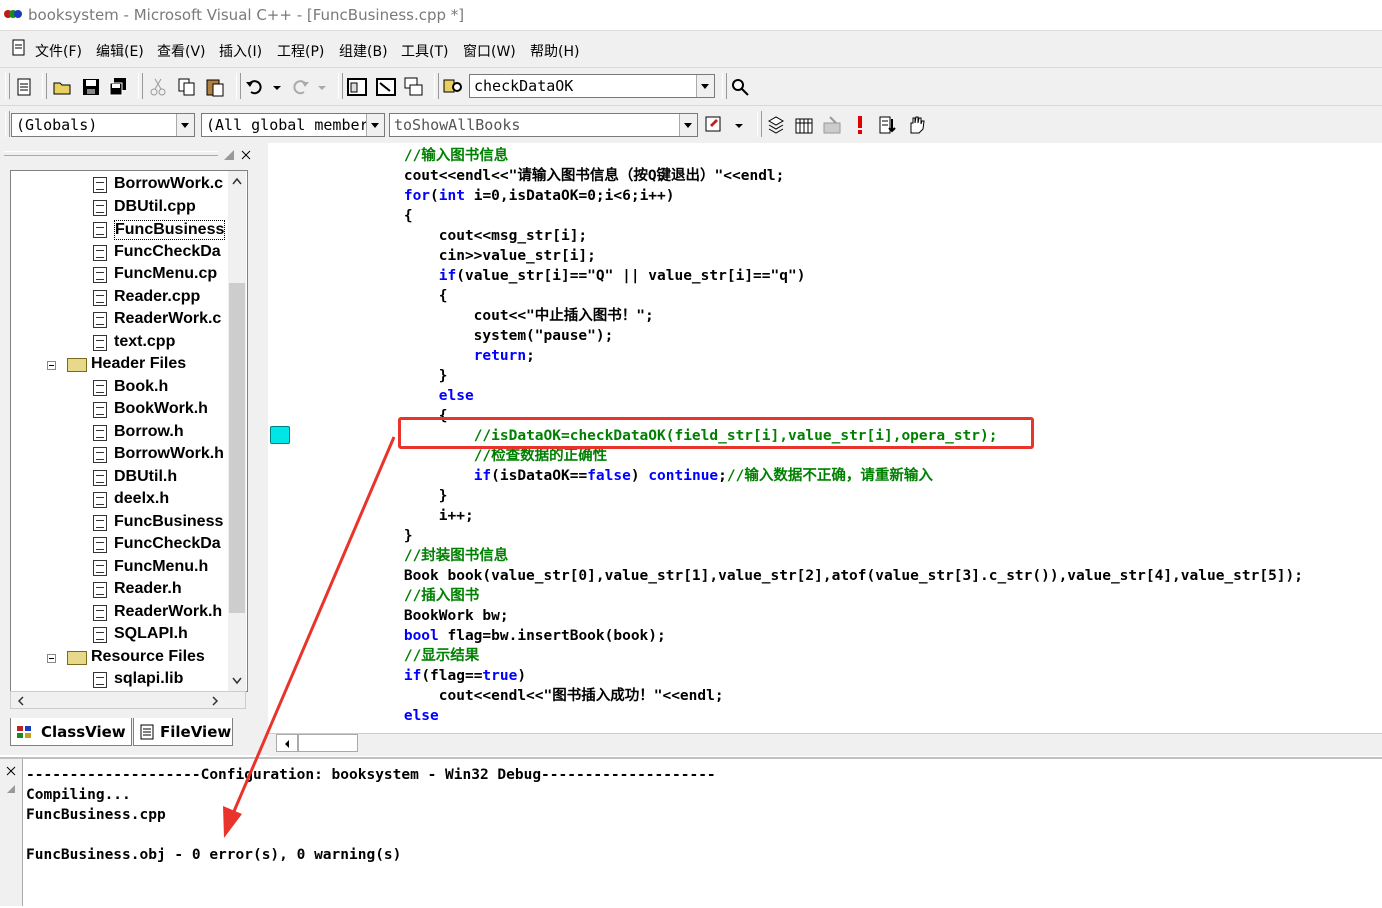 This screenshot has width=1382, height=908. I want to click on window-list-icon, so click(414, 87).